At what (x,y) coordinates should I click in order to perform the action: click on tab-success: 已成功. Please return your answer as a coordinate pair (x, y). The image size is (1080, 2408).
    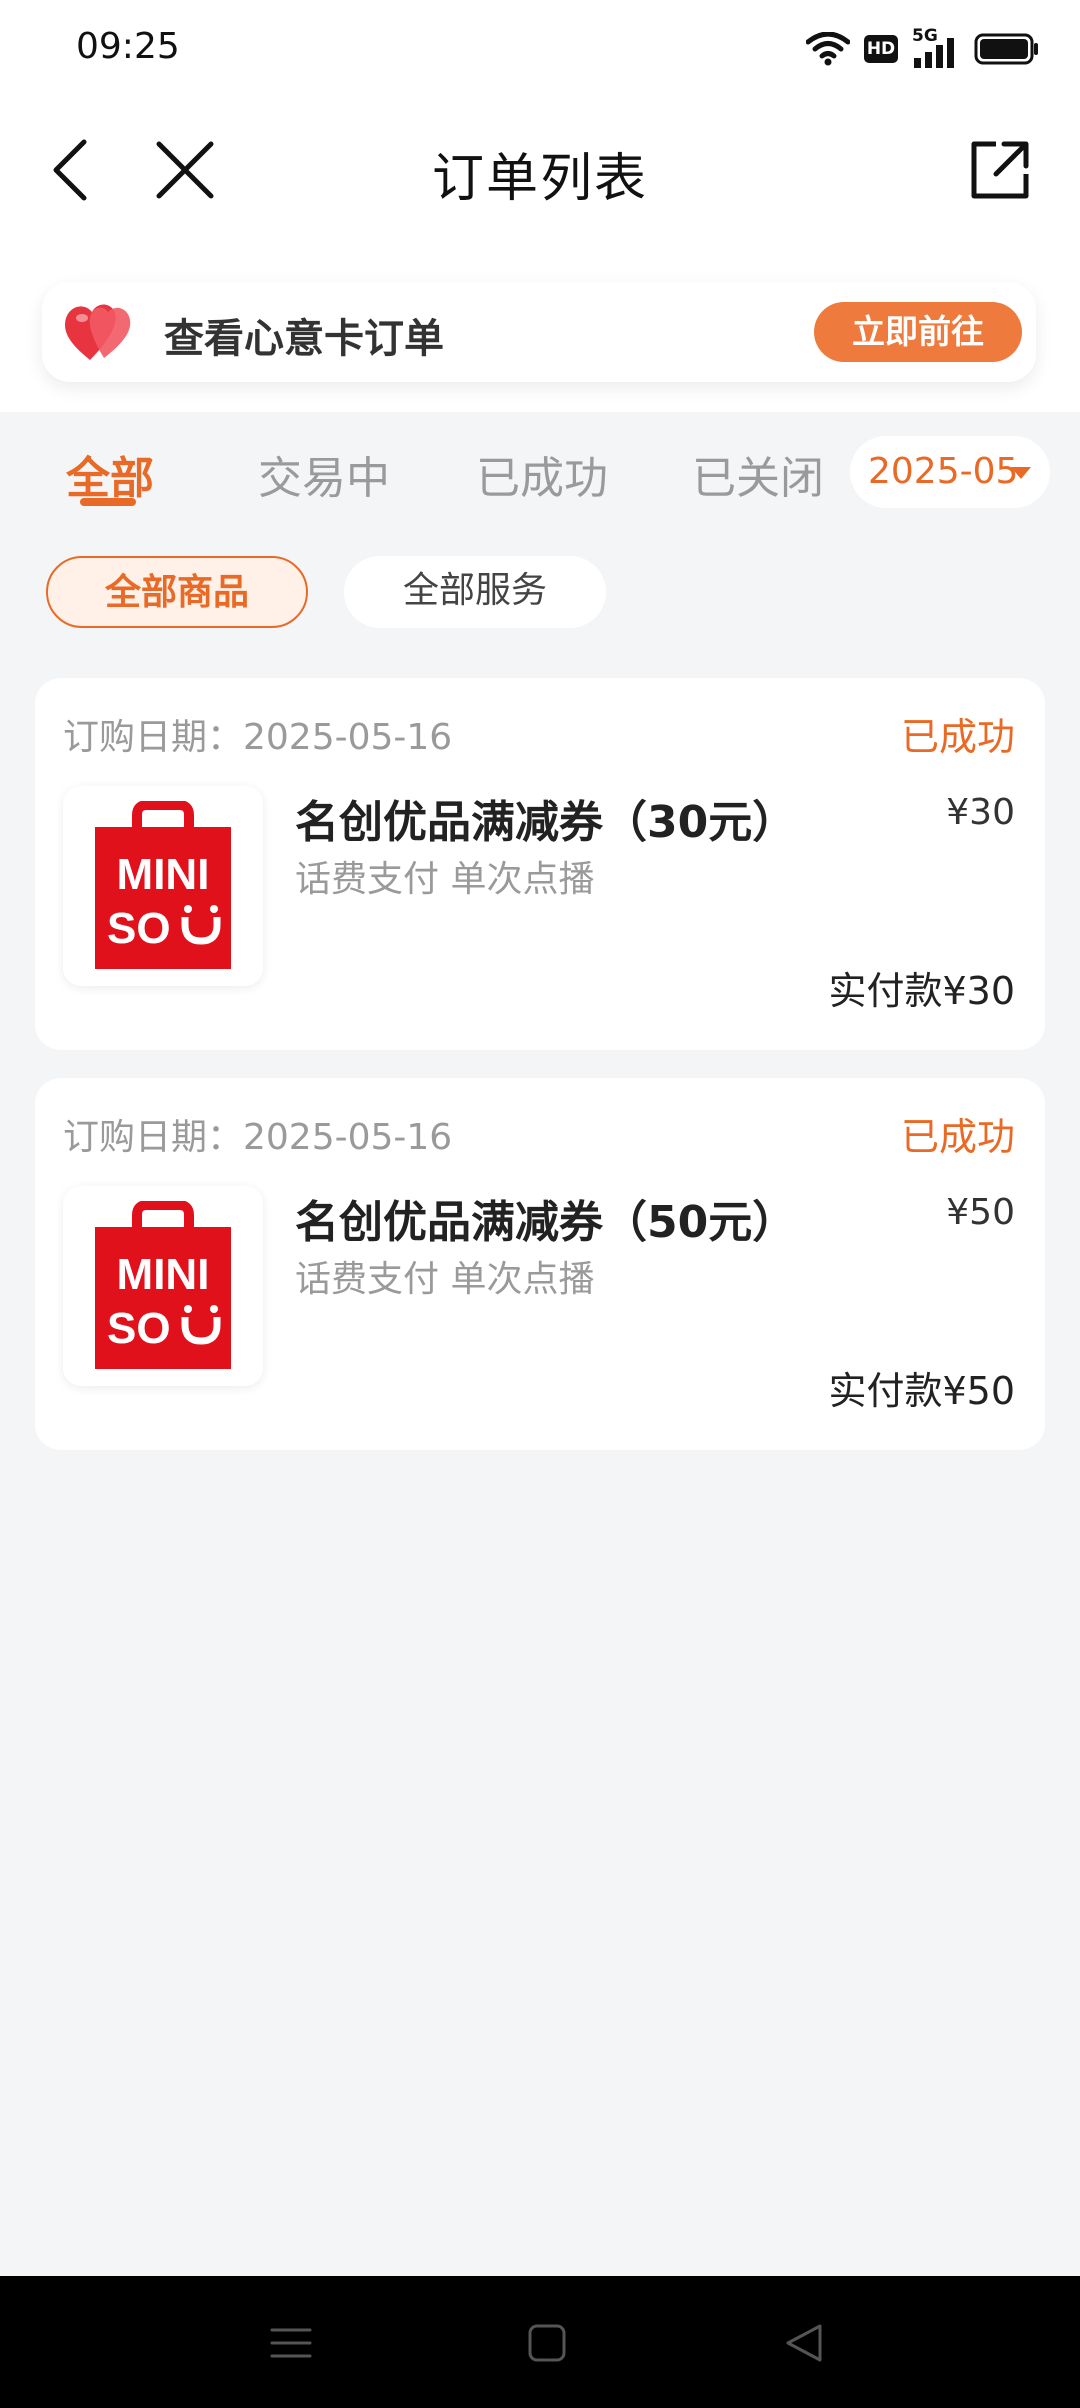
    Looking at the image, I should click on (542, 474).